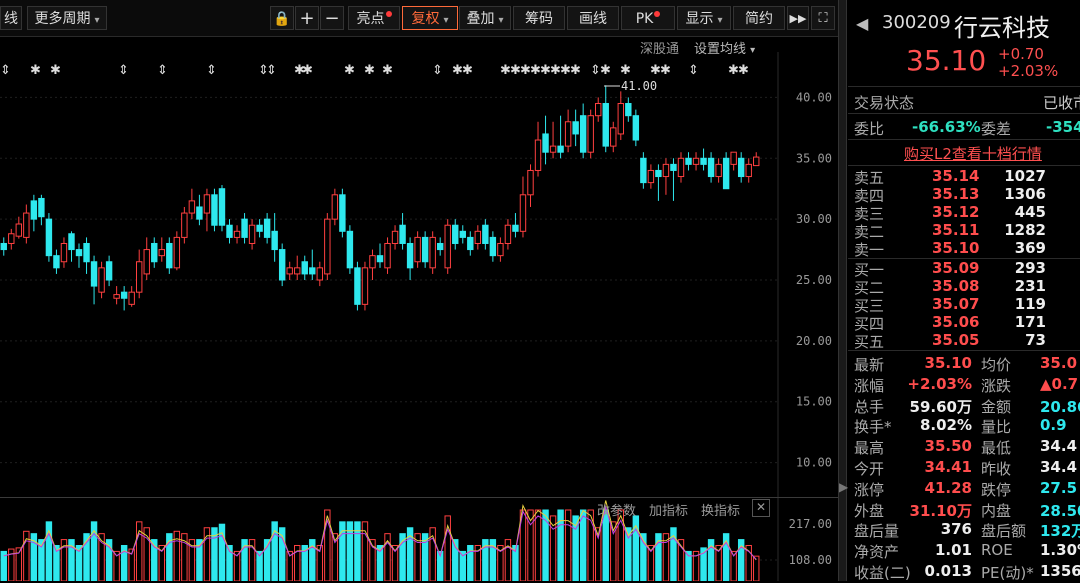  I want to click on fast-forward-icon: ▶▶, so click(798, 18).